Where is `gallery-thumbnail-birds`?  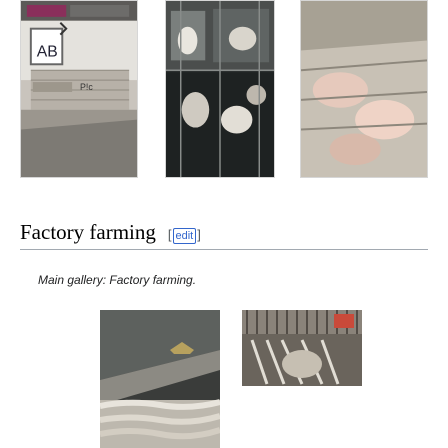
gallery-thumbnail-birds is located at coordinates (220, 89).